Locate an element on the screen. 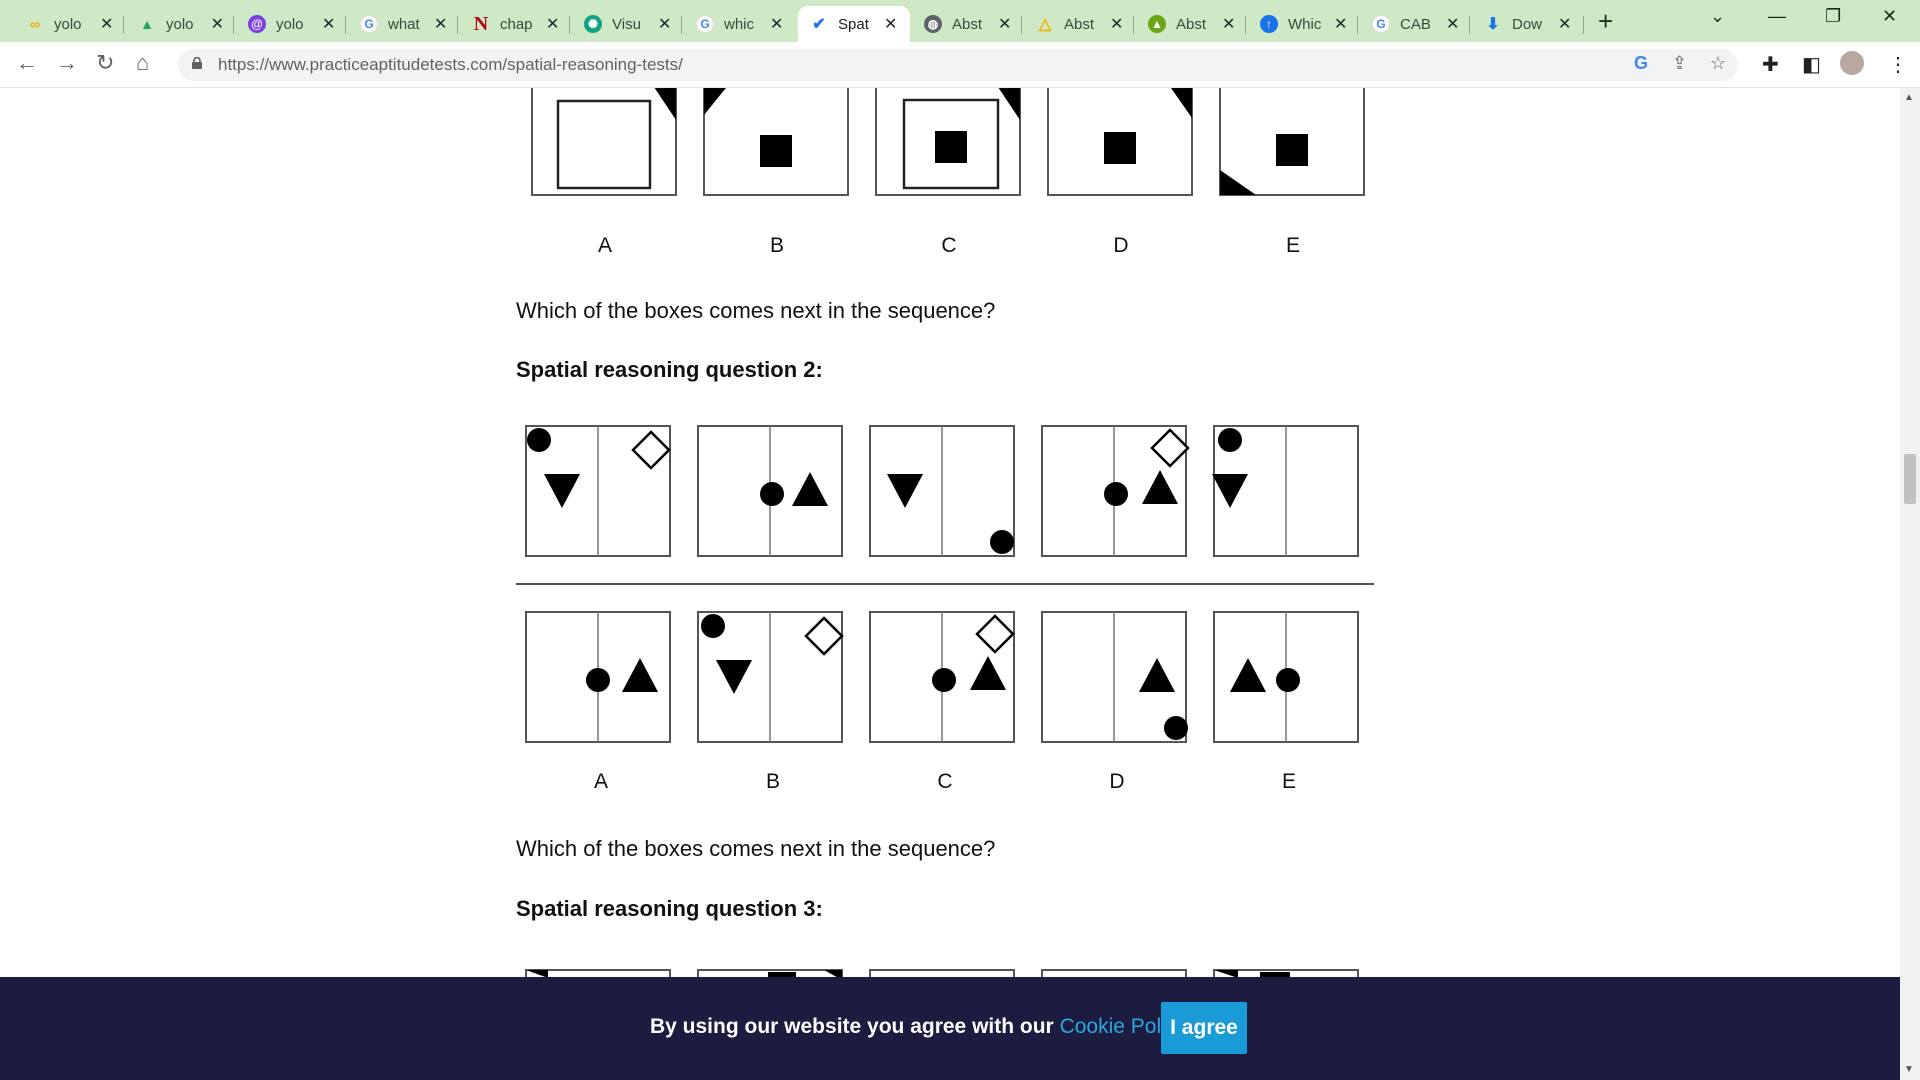 This screenshot has width=1920, height=1080. triangle-icon: △ is located at coordinates (1045, 24).